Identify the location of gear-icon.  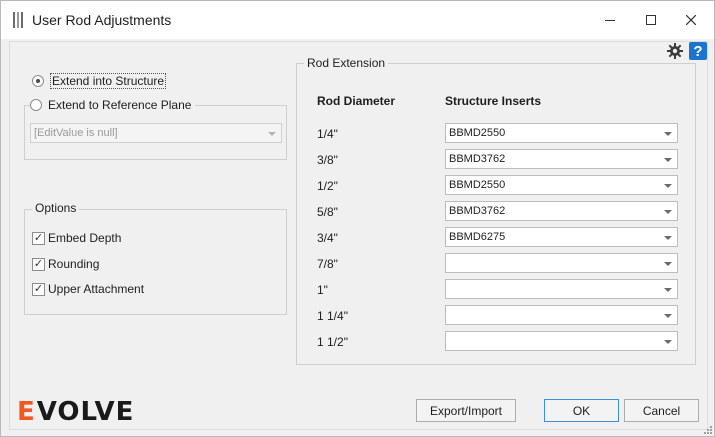
(675, 51).